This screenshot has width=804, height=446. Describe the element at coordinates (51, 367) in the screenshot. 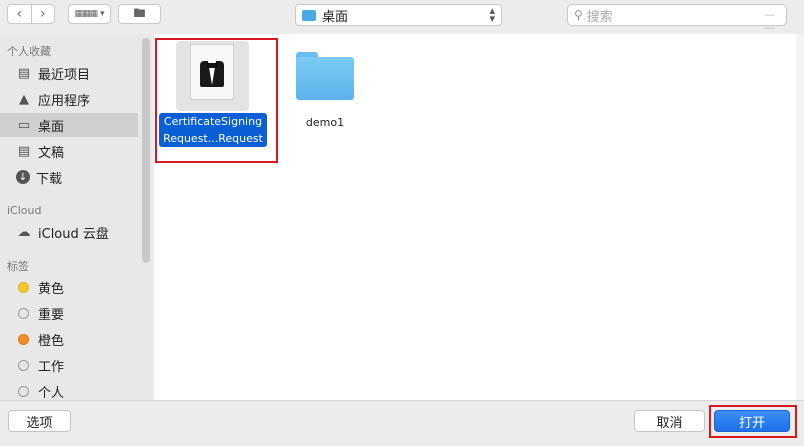

I see `sidebar-item-label: 工作` at that location.